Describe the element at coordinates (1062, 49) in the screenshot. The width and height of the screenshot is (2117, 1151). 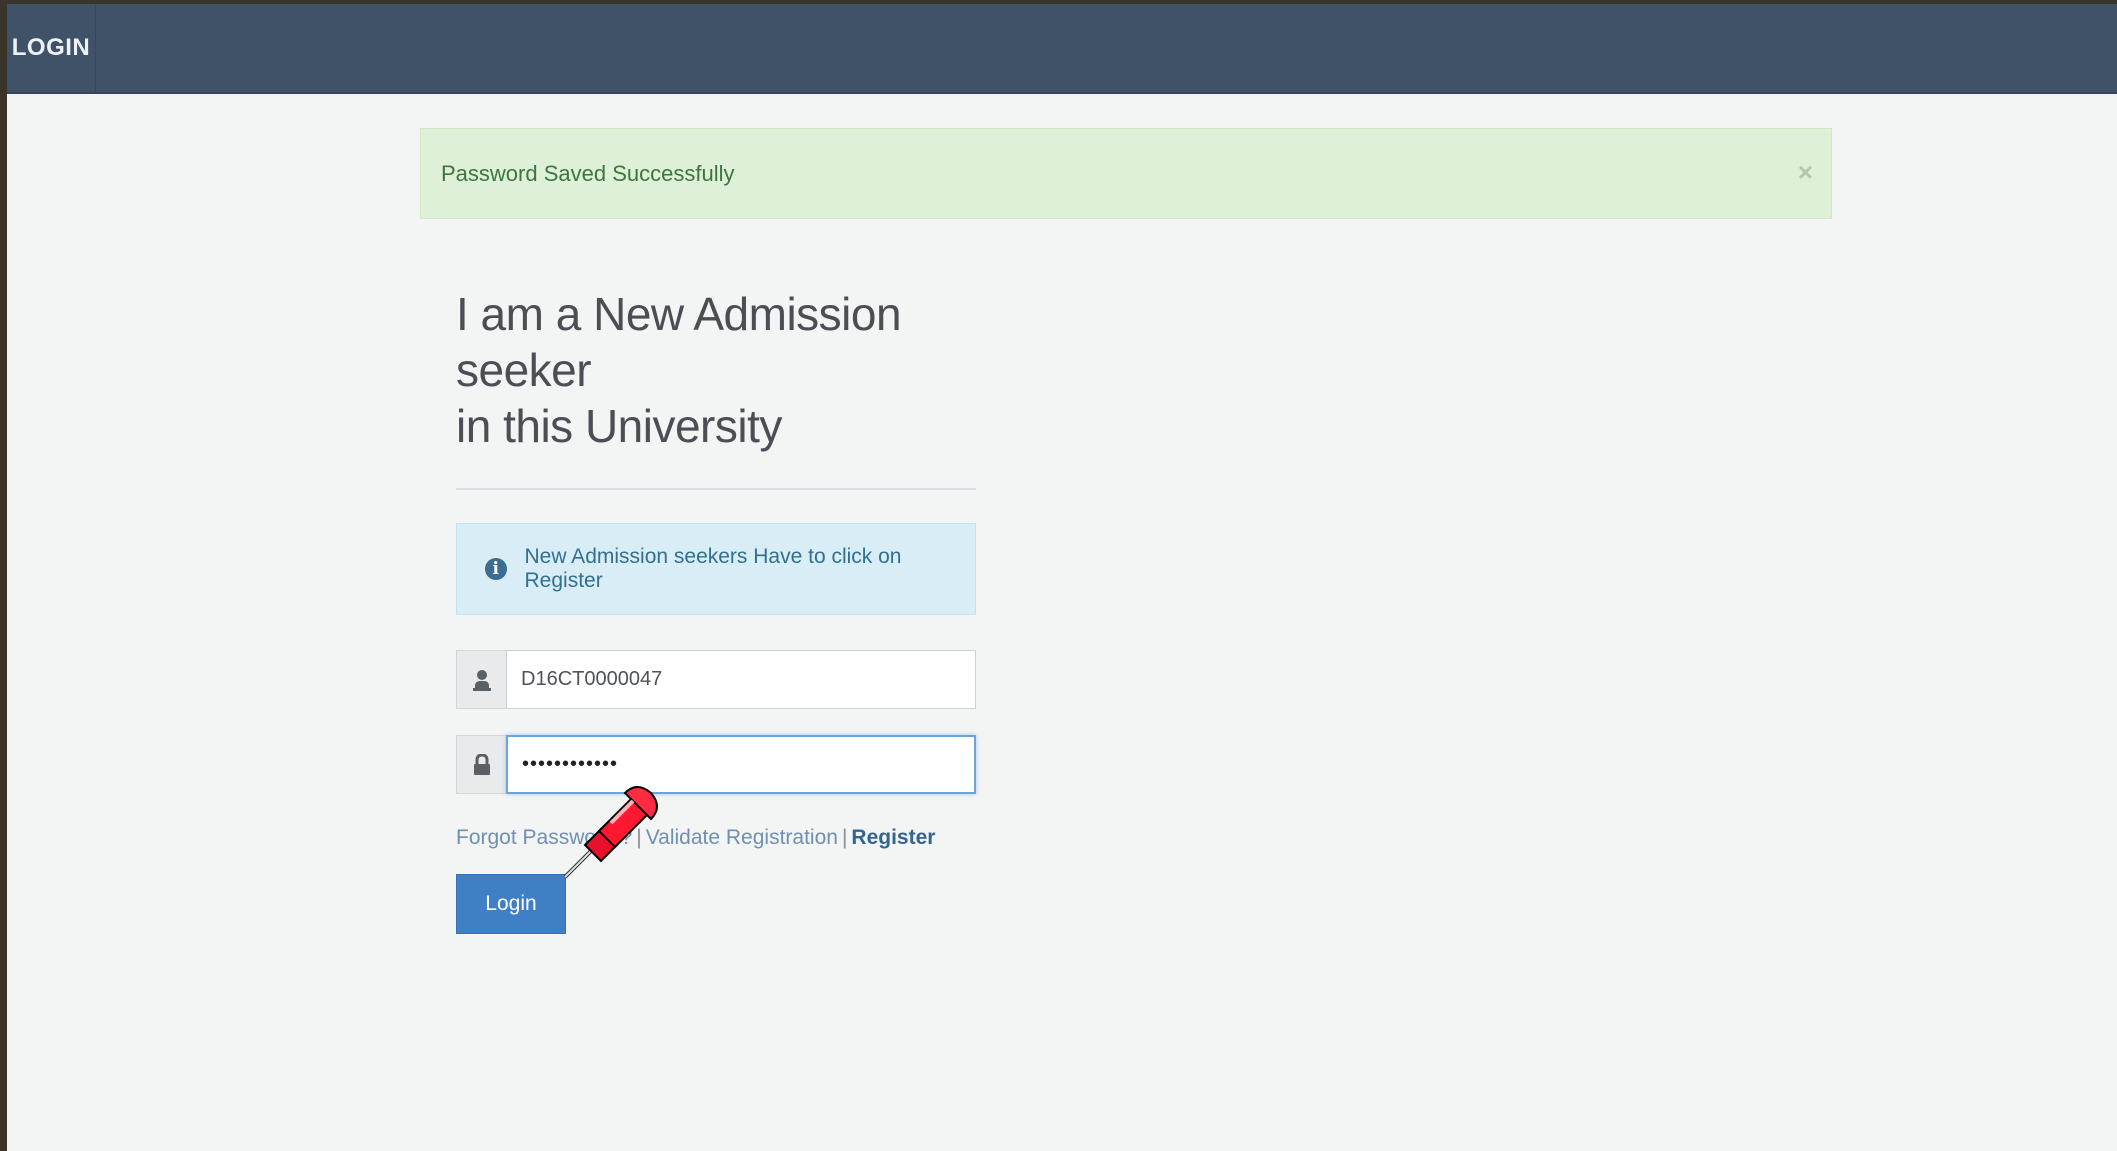
I see `top-navbar: LOGIN` at that location.